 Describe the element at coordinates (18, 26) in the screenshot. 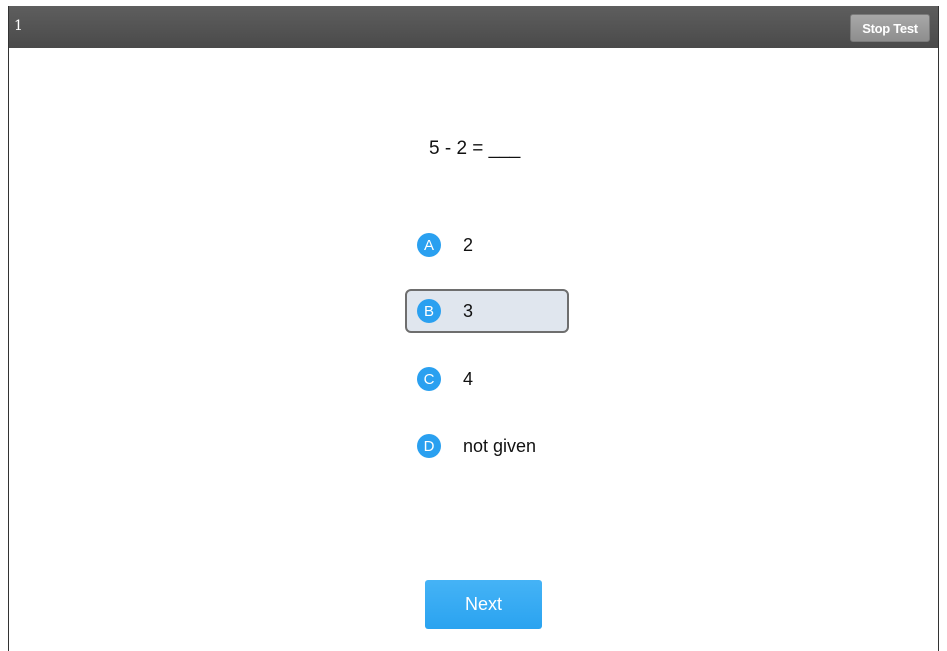

I see `question-number: 1` at that location.